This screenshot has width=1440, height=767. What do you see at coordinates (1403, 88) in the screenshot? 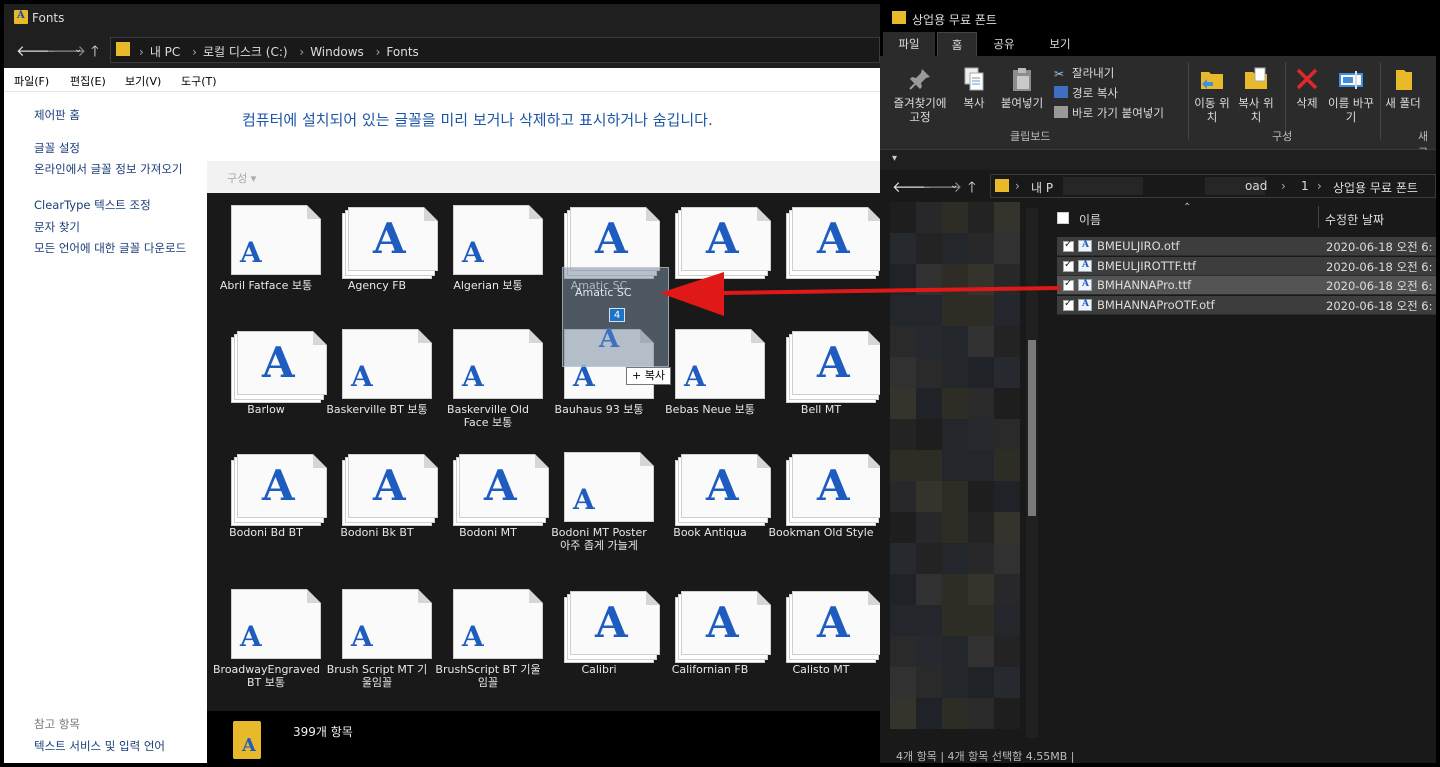
I see `new-folder-button: 새 폴더` at bounding box center [1403, 88].